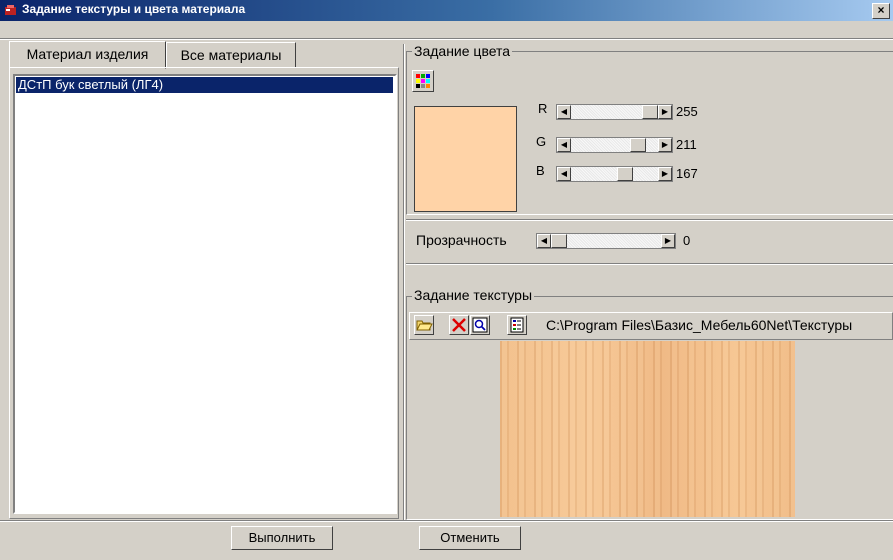 The image size is (893, 560). What do you see at coordinates (134, 9) in the screenshot?
I see `window-title: Задание текстуры и цвета материала` at bounding box center [134, 9].